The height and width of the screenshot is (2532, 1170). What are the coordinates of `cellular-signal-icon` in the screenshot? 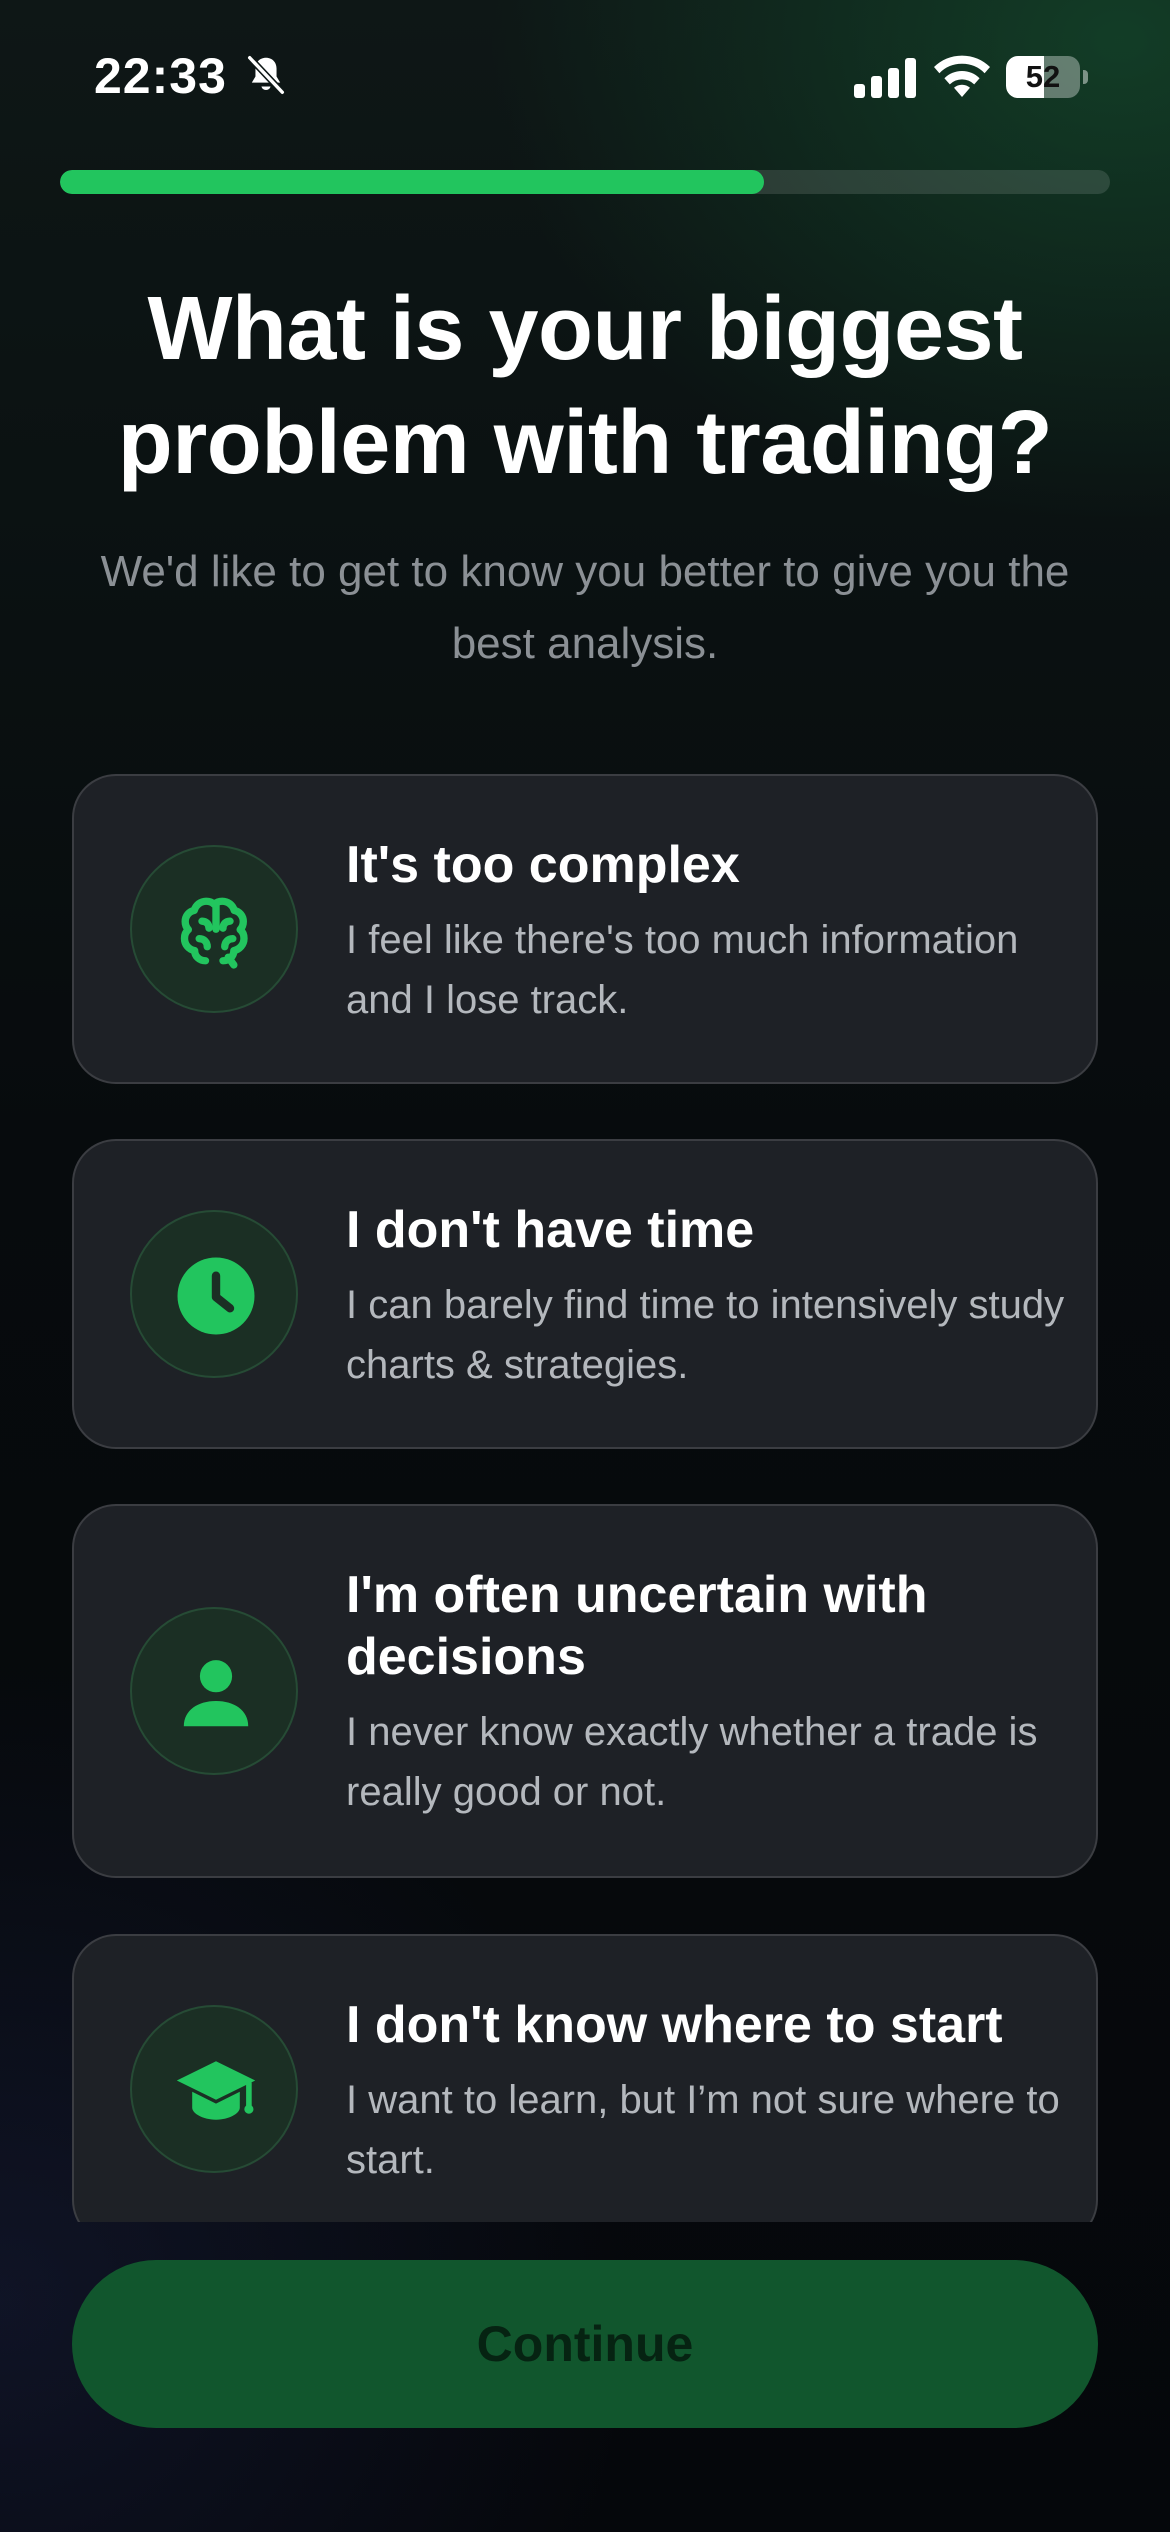 It's located at (885, 78).